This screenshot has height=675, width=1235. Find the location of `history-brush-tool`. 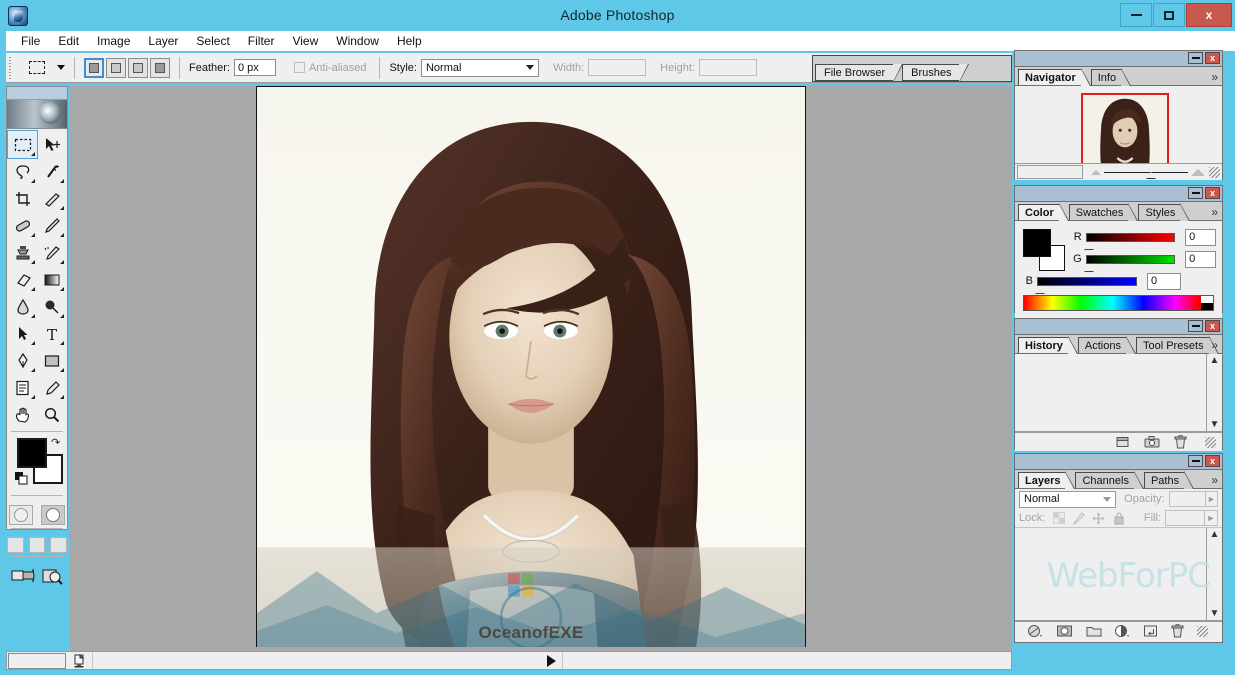

history-brush-tool is located at coordinates (51, 252).